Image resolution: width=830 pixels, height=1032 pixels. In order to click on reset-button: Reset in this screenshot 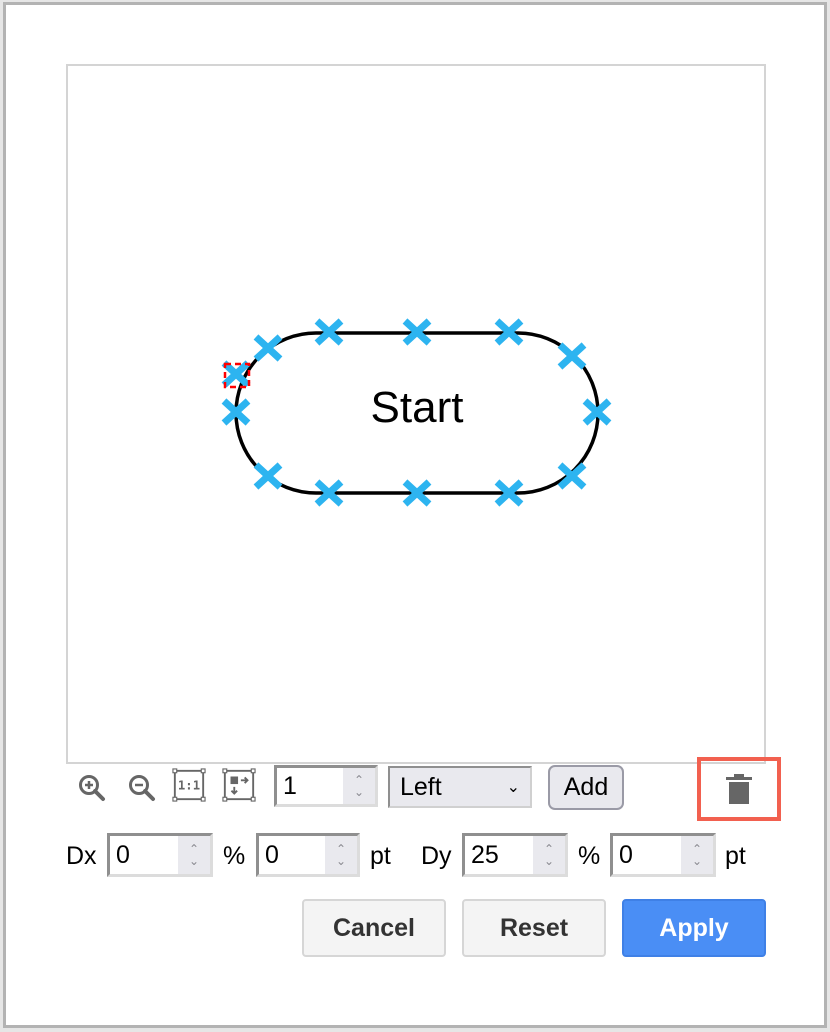, I will do `click(534, 928)`.